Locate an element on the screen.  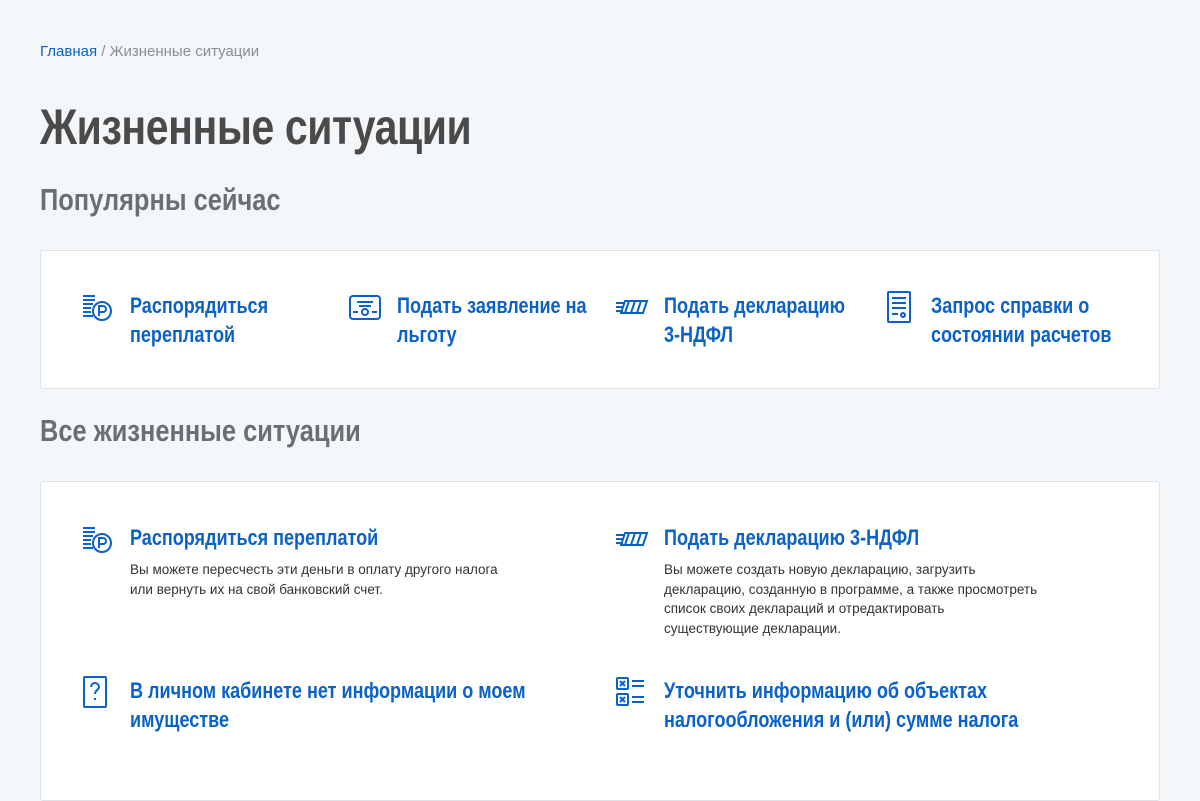
popular-item-title: Подать заявление на is located at coordinates (492, 305).